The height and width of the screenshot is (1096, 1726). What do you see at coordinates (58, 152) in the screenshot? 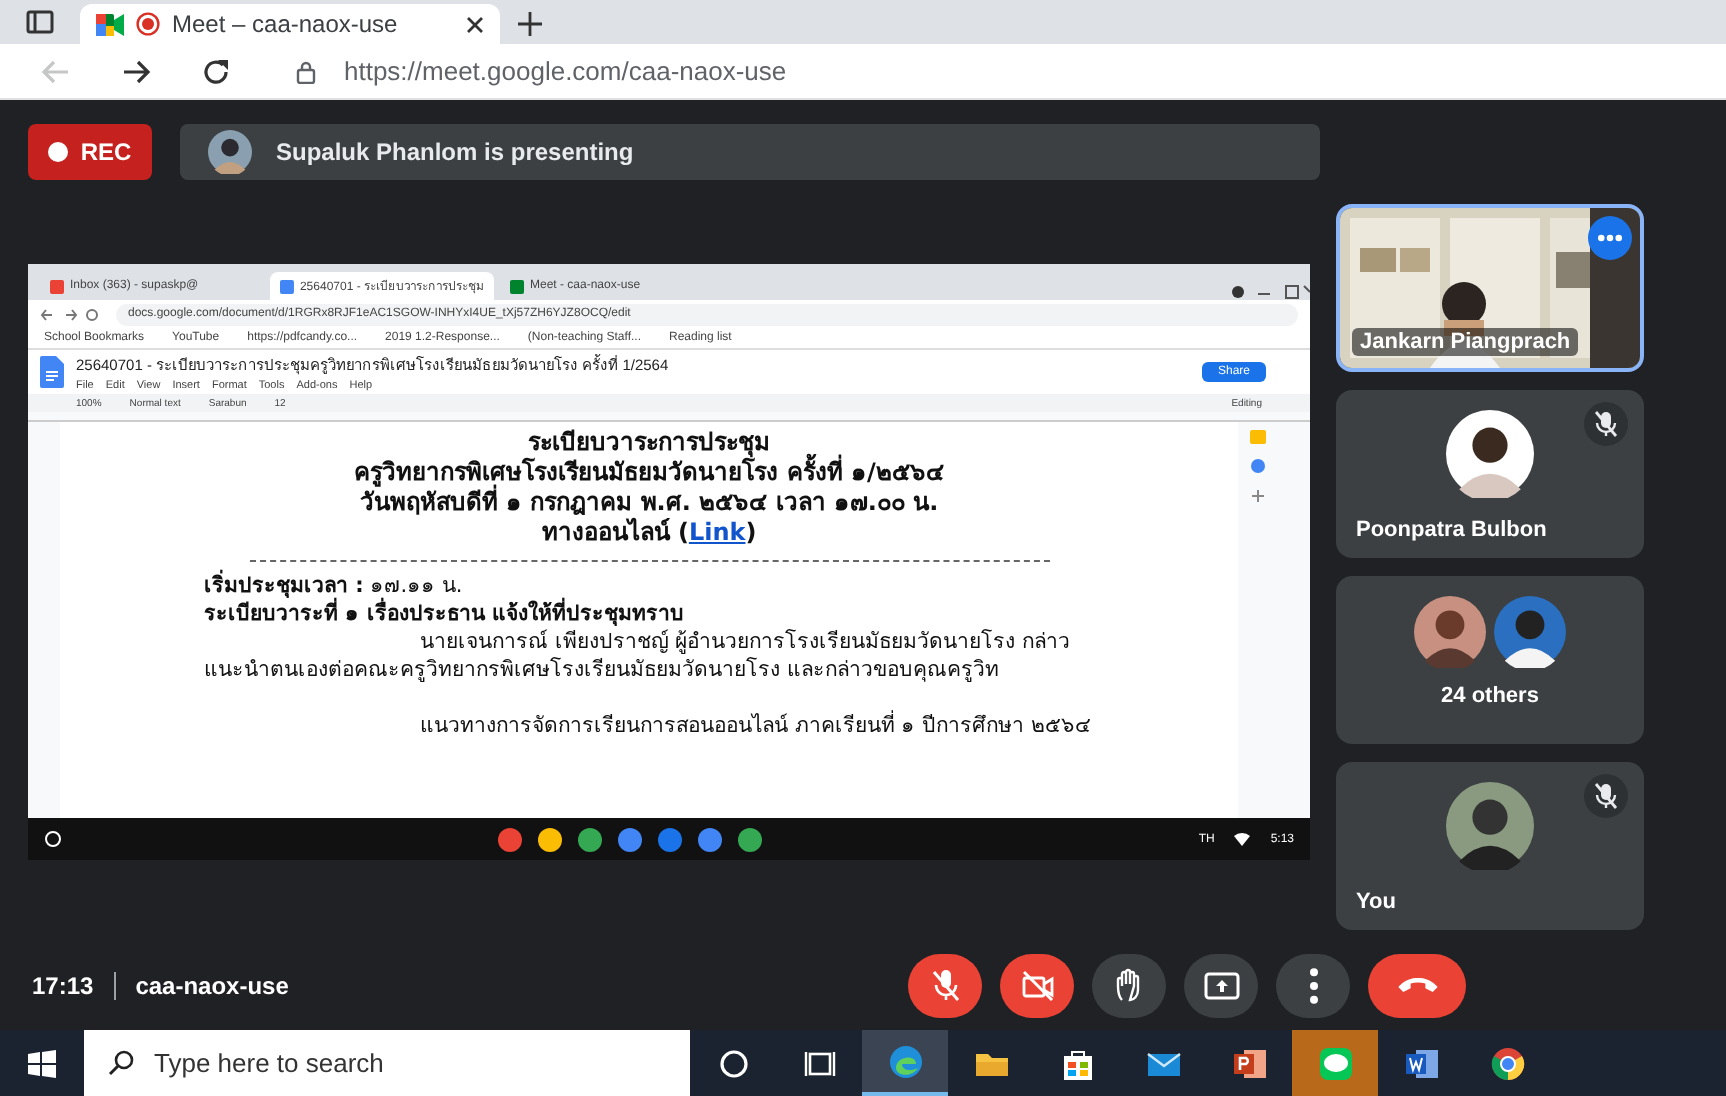
I see `record-dot-icon` at bounding box center [58, 152].